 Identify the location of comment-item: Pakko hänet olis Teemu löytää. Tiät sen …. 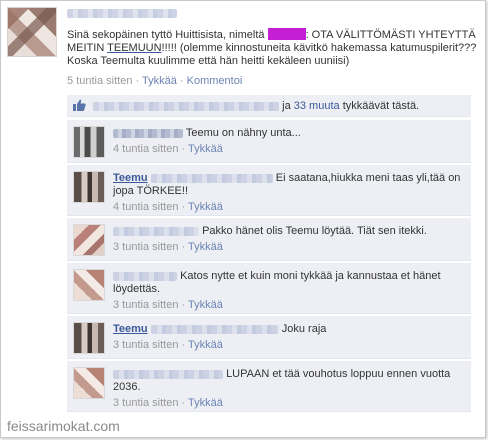
(269, 239).